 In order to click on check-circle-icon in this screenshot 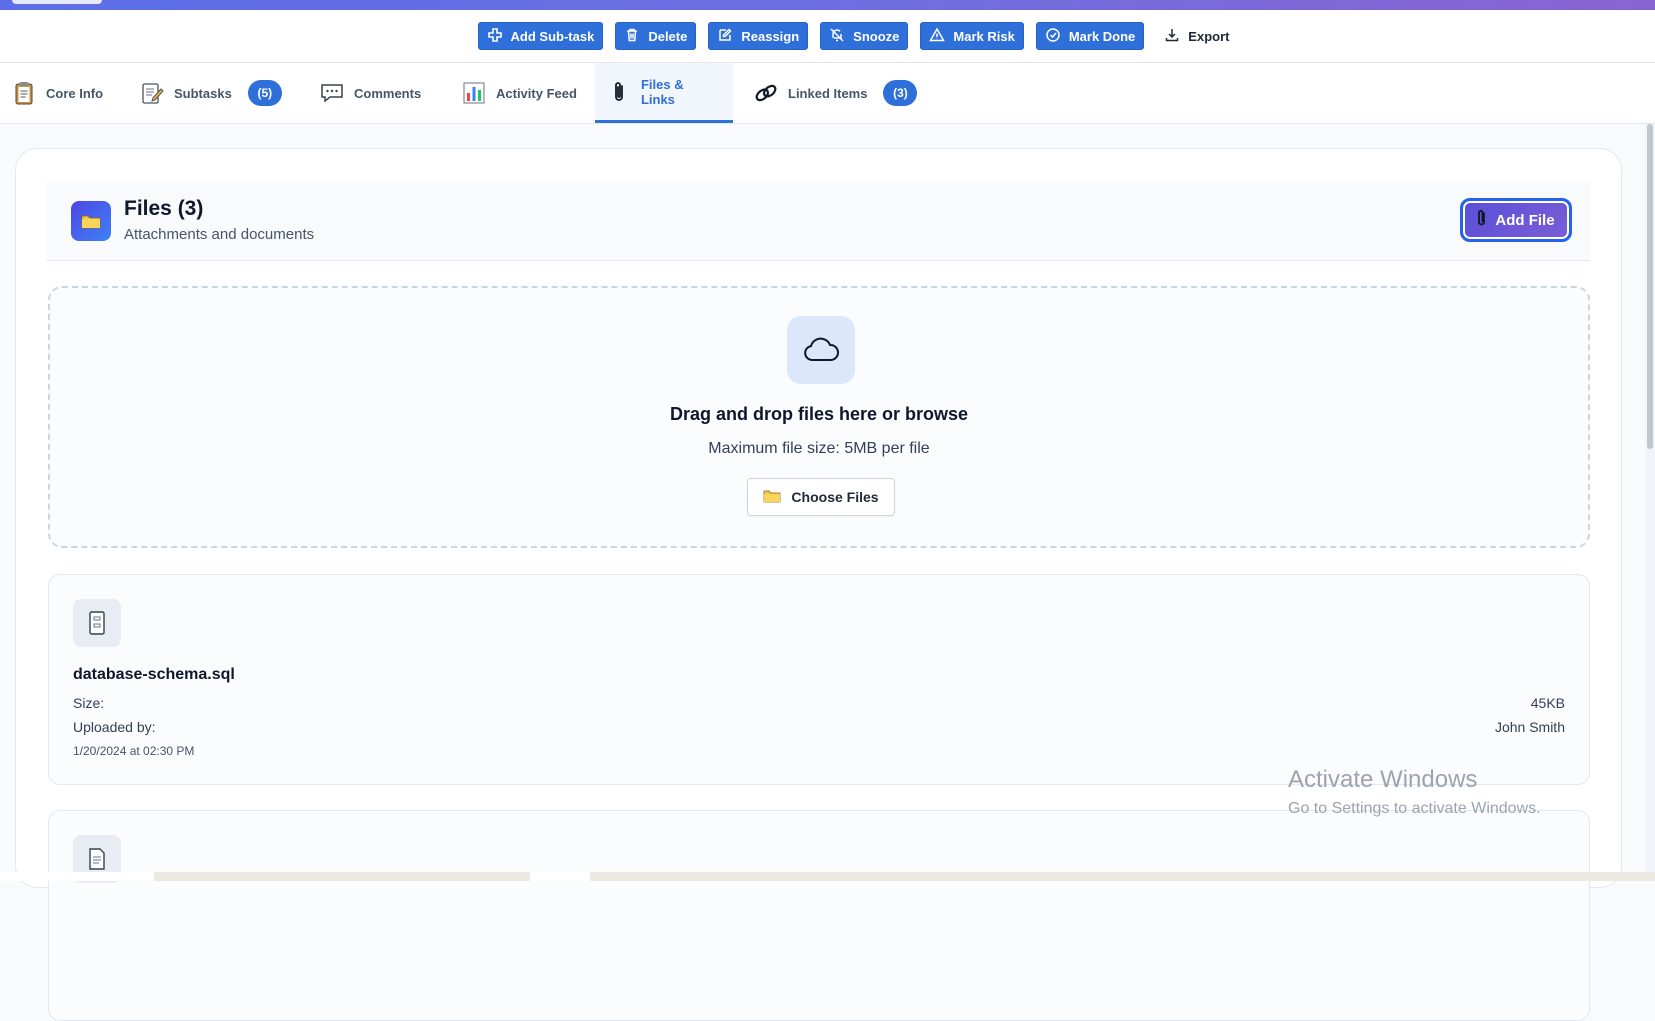, I will do `click(1053, 36)`.